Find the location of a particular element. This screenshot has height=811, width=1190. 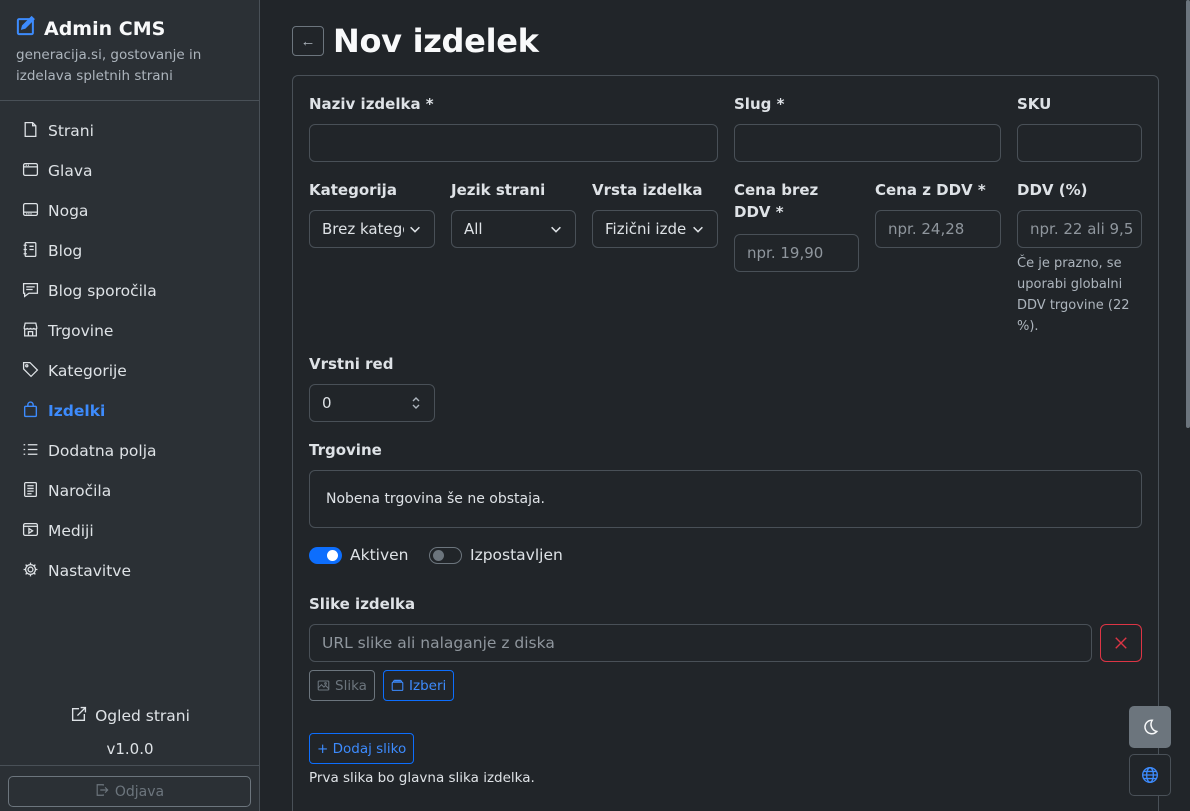

category-select: Brez kategorije is located at coordinates (372, 229).